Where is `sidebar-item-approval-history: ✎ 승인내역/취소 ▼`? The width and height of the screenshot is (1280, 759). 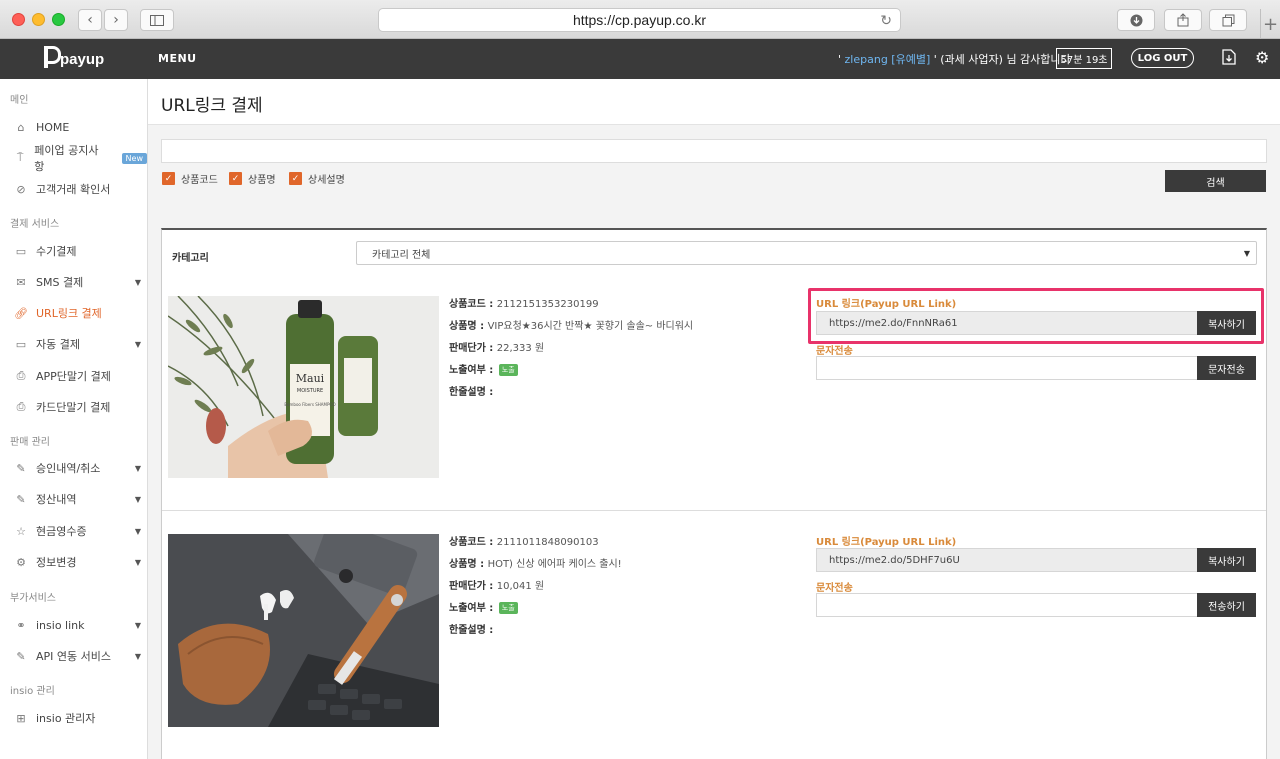 sidebar-item-approval-history: ✎ 승인내역/취소 ▼ is located at coordinates (73, 468).